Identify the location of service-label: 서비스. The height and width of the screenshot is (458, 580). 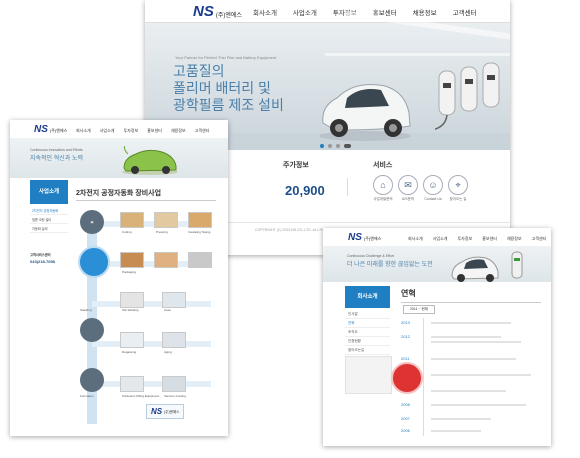
(383, 165).